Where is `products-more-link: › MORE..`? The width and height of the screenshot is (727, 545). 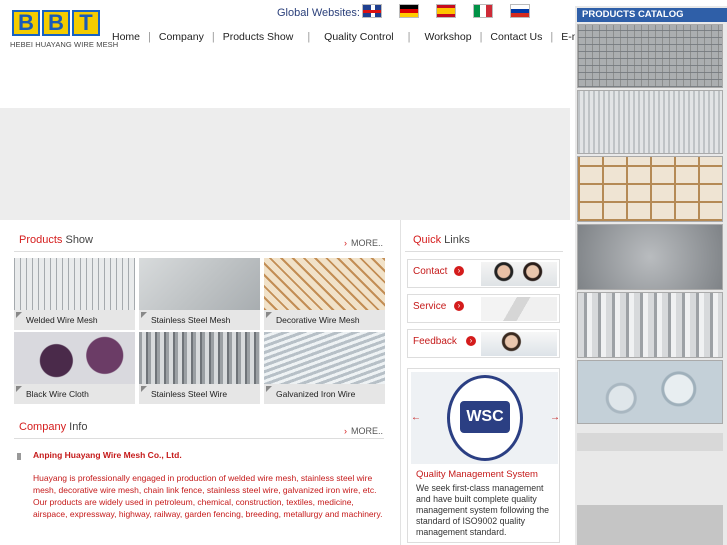
products-more-link: › MORE.. is located at coordinates (363, 243).